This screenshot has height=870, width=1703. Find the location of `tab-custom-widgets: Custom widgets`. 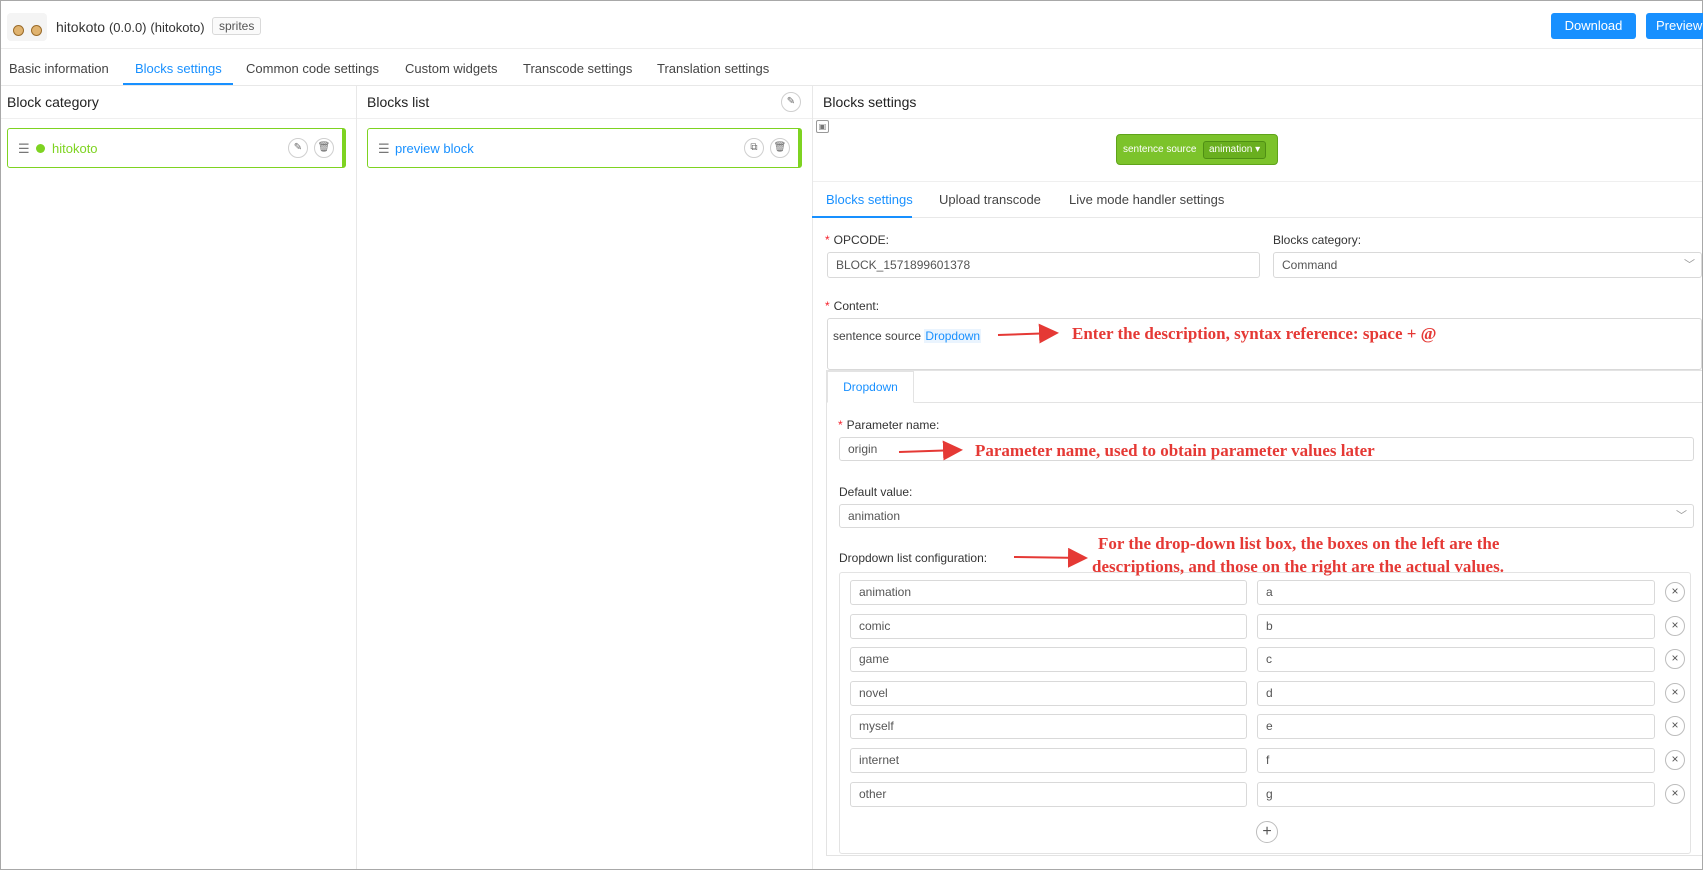

tab-custom-widgets: Custom widgets is located at coordinates (451, 68).